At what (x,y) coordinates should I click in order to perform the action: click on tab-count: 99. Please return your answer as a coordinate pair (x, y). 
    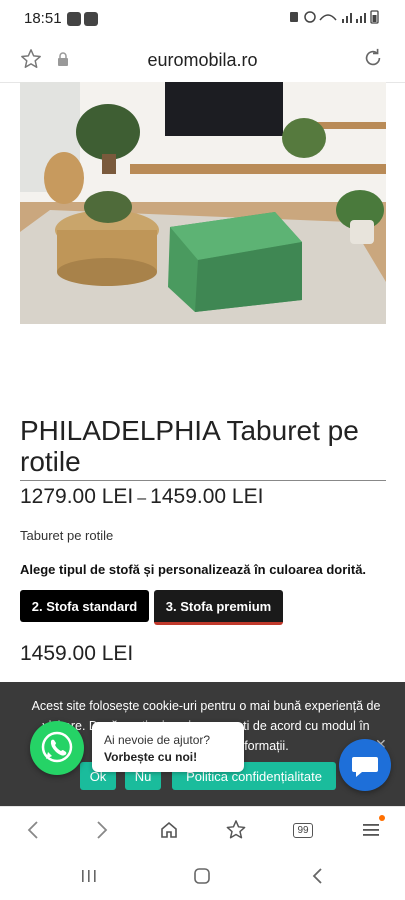
    Looking at the image, I should click on (303, 830).